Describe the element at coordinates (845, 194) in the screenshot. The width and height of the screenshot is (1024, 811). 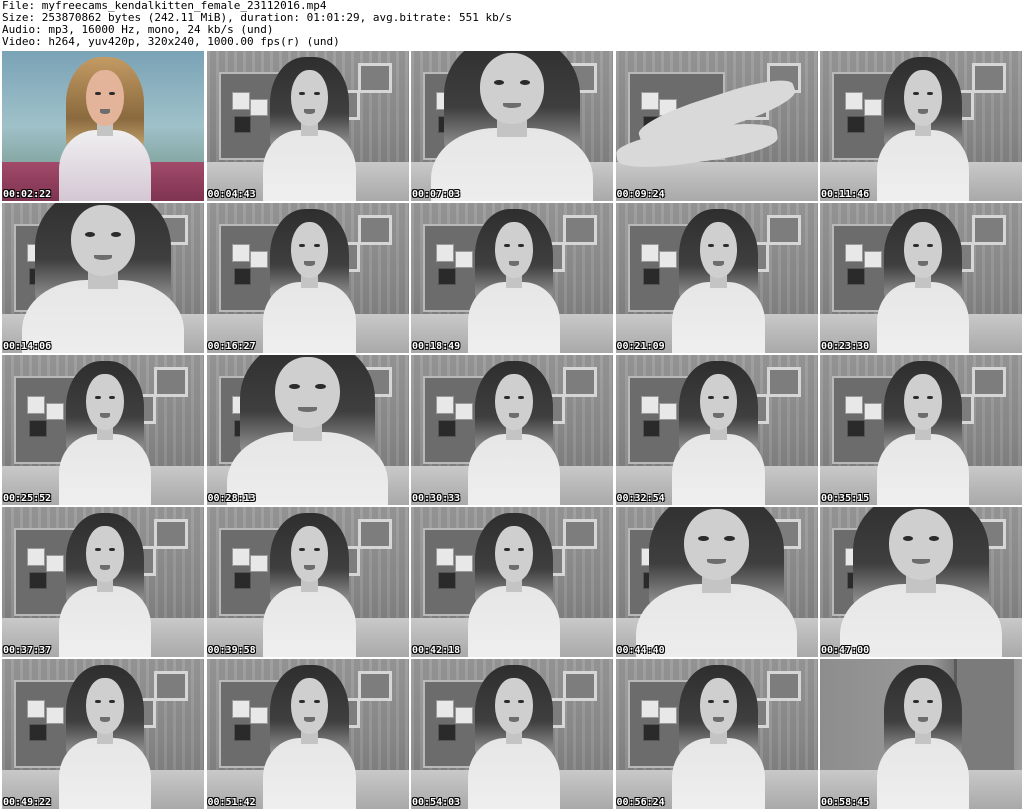
I see `thumbnail-timestamp: 00:11:46` at that location.